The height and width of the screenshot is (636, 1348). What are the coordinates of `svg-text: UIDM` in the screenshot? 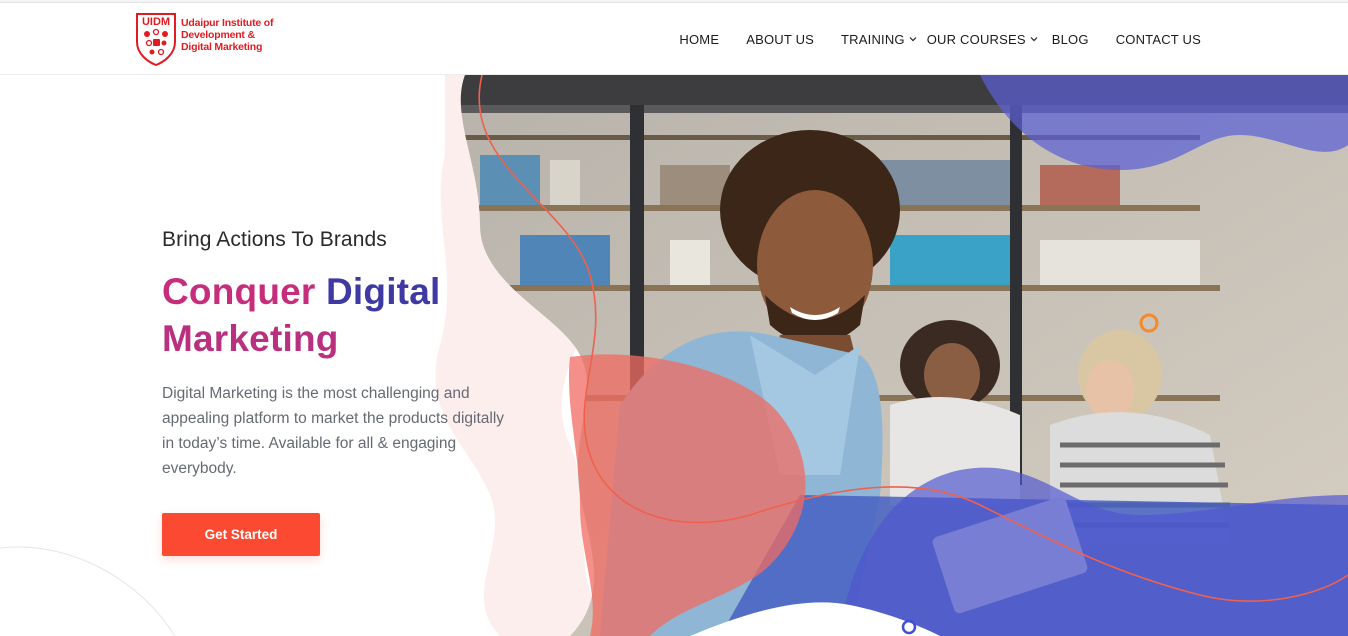 It's located at (156, 22).